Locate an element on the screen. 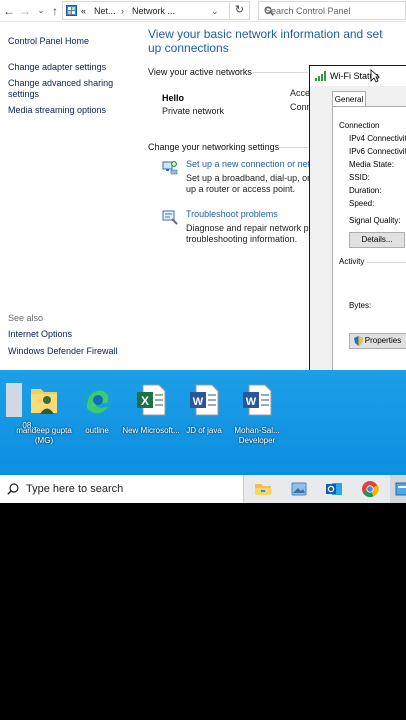 The image size is (406, 720). activity-heading: Activity is located at coordinates (352, 261).